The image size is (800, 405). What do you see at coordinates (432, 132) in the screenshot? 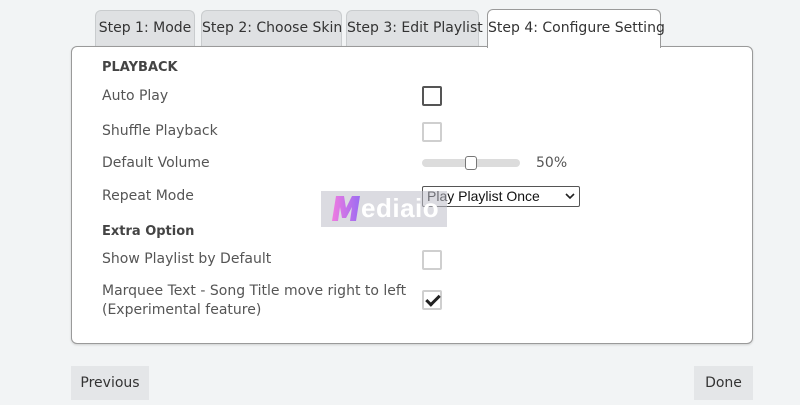
I see `shuffle-playback-checkbox` at bounding box center [432, 132].